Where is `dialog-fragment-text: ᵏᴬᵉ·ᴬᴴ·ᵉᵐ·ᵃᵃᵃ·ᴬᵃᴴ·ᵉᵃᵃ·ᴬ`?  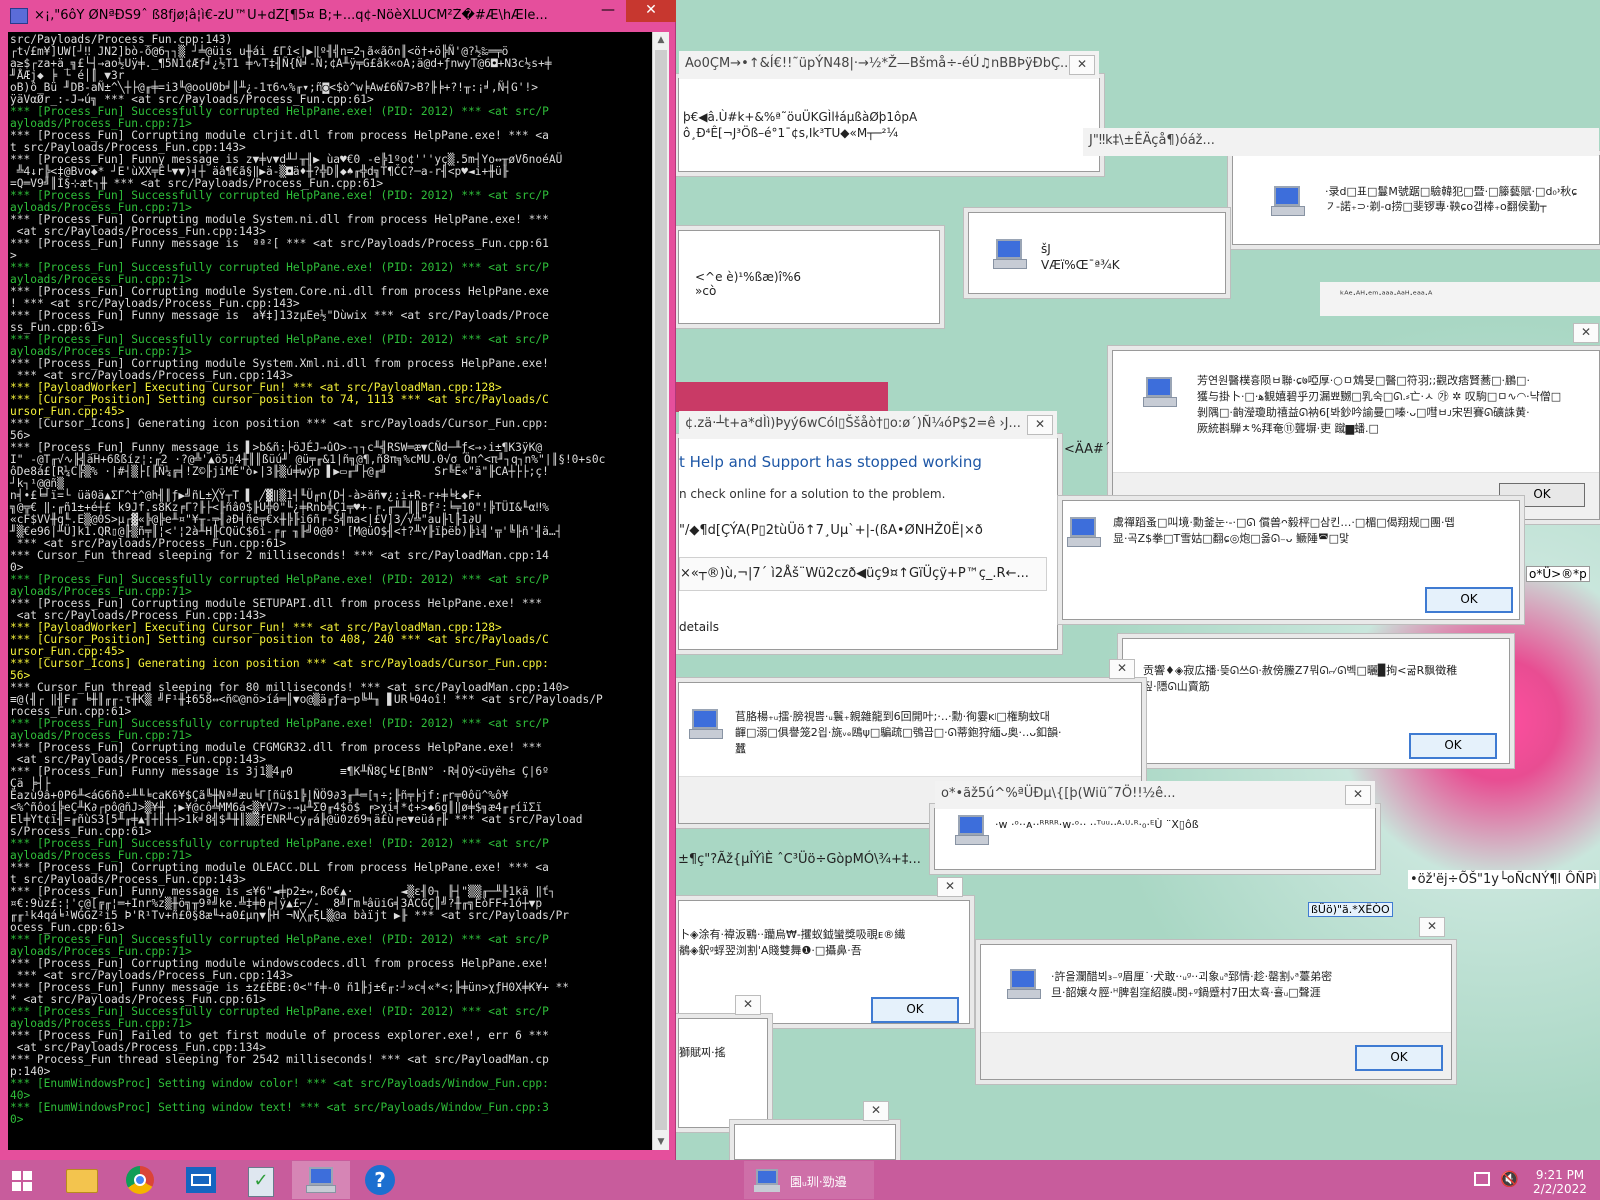 dialog-fragment-text: ᵏᴬᵉ·ᴬᴴ·ᵉᵐ·ᵃᵃᵃ·ᴬᵃᴴ·ᵉᵃᵃ·ᴬ is located at coordinates (1386, 295).